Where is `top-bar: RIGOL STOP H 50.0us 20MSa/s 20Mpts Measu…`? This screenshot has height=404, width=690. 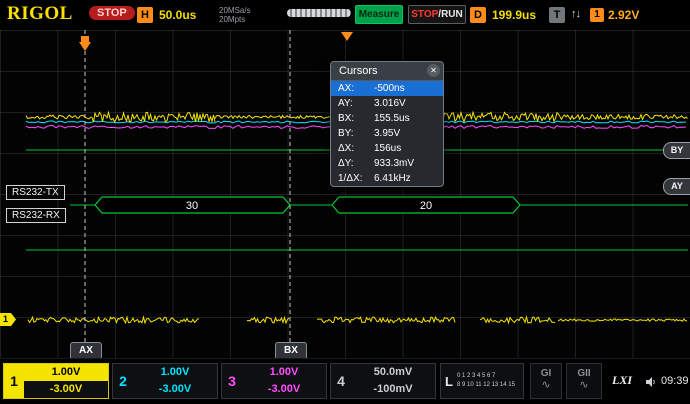
top-bar: RIGOL STOP H 50.0us 20MSa/s 20Mpts Measu… is located at coordinates (345, 15).